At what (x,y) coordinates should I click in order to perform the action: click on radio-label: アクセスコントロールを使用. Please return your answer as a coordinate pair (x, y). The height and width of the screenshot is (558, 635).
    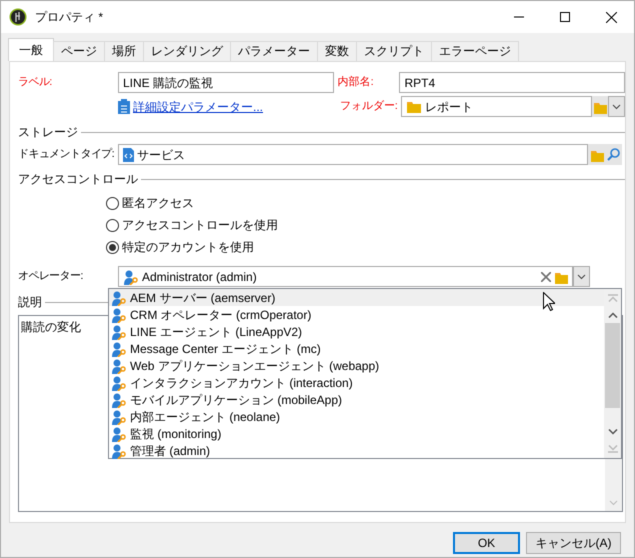
    Looking at the image, I should click on (200, 225).